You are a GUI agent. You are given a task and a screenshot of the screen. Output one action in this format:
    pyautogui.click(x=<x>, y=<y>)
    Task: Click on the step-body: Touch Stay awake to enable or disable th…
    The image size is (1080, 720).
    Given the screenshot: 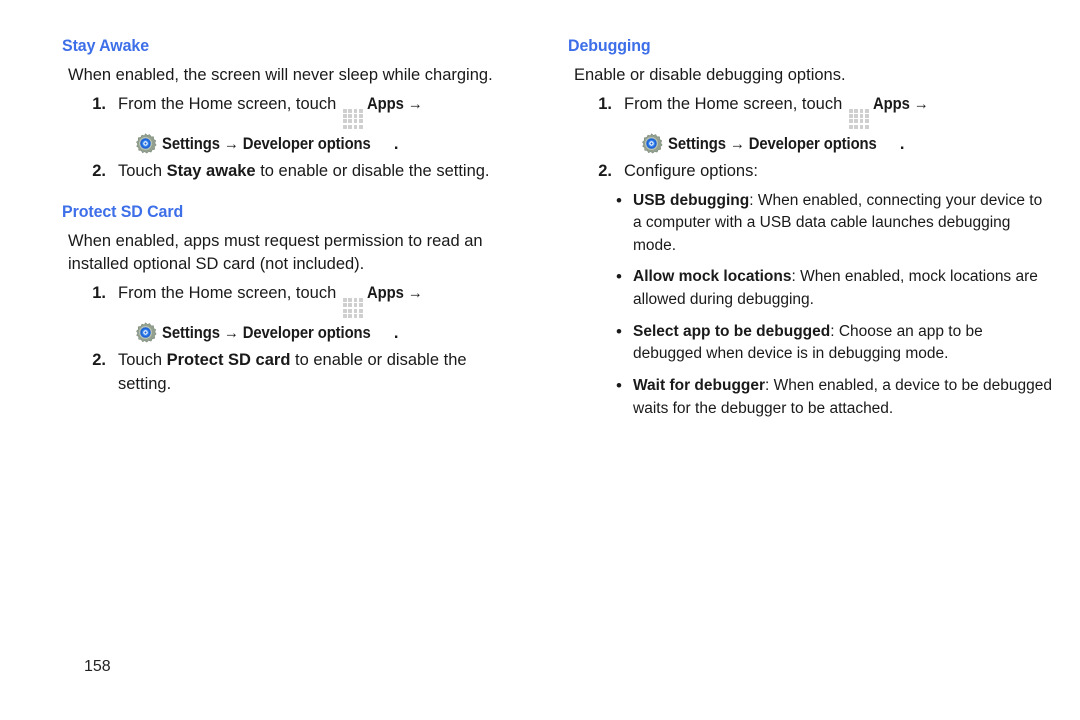 What is the action you would take?
    pyautogui.click(x=319, y=172)
    